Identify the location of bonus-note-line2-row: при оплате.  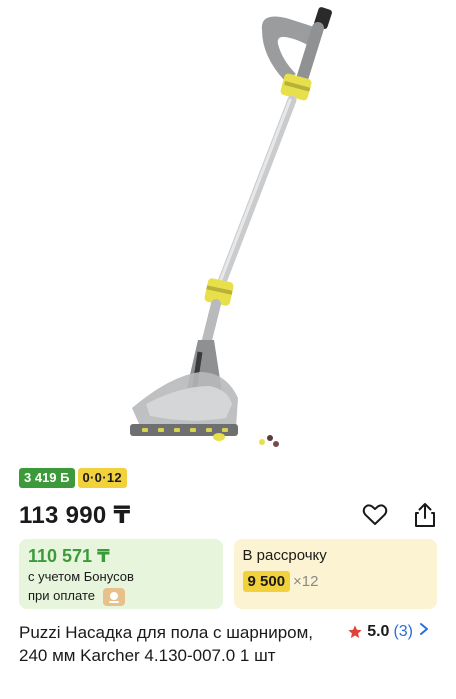
(121, 596).